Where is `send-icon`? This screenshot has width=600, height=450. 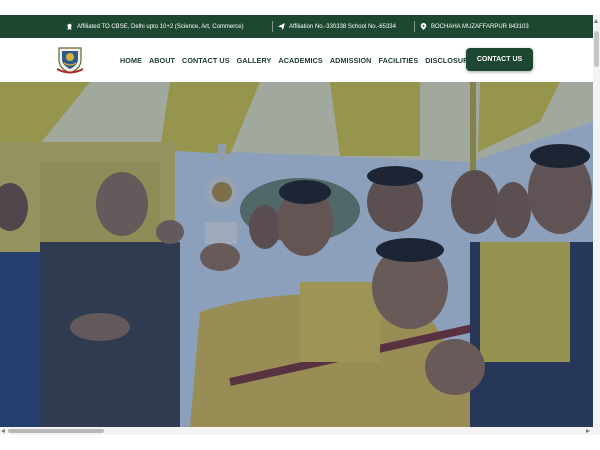 send-icon is located at coordinates (281, 26).